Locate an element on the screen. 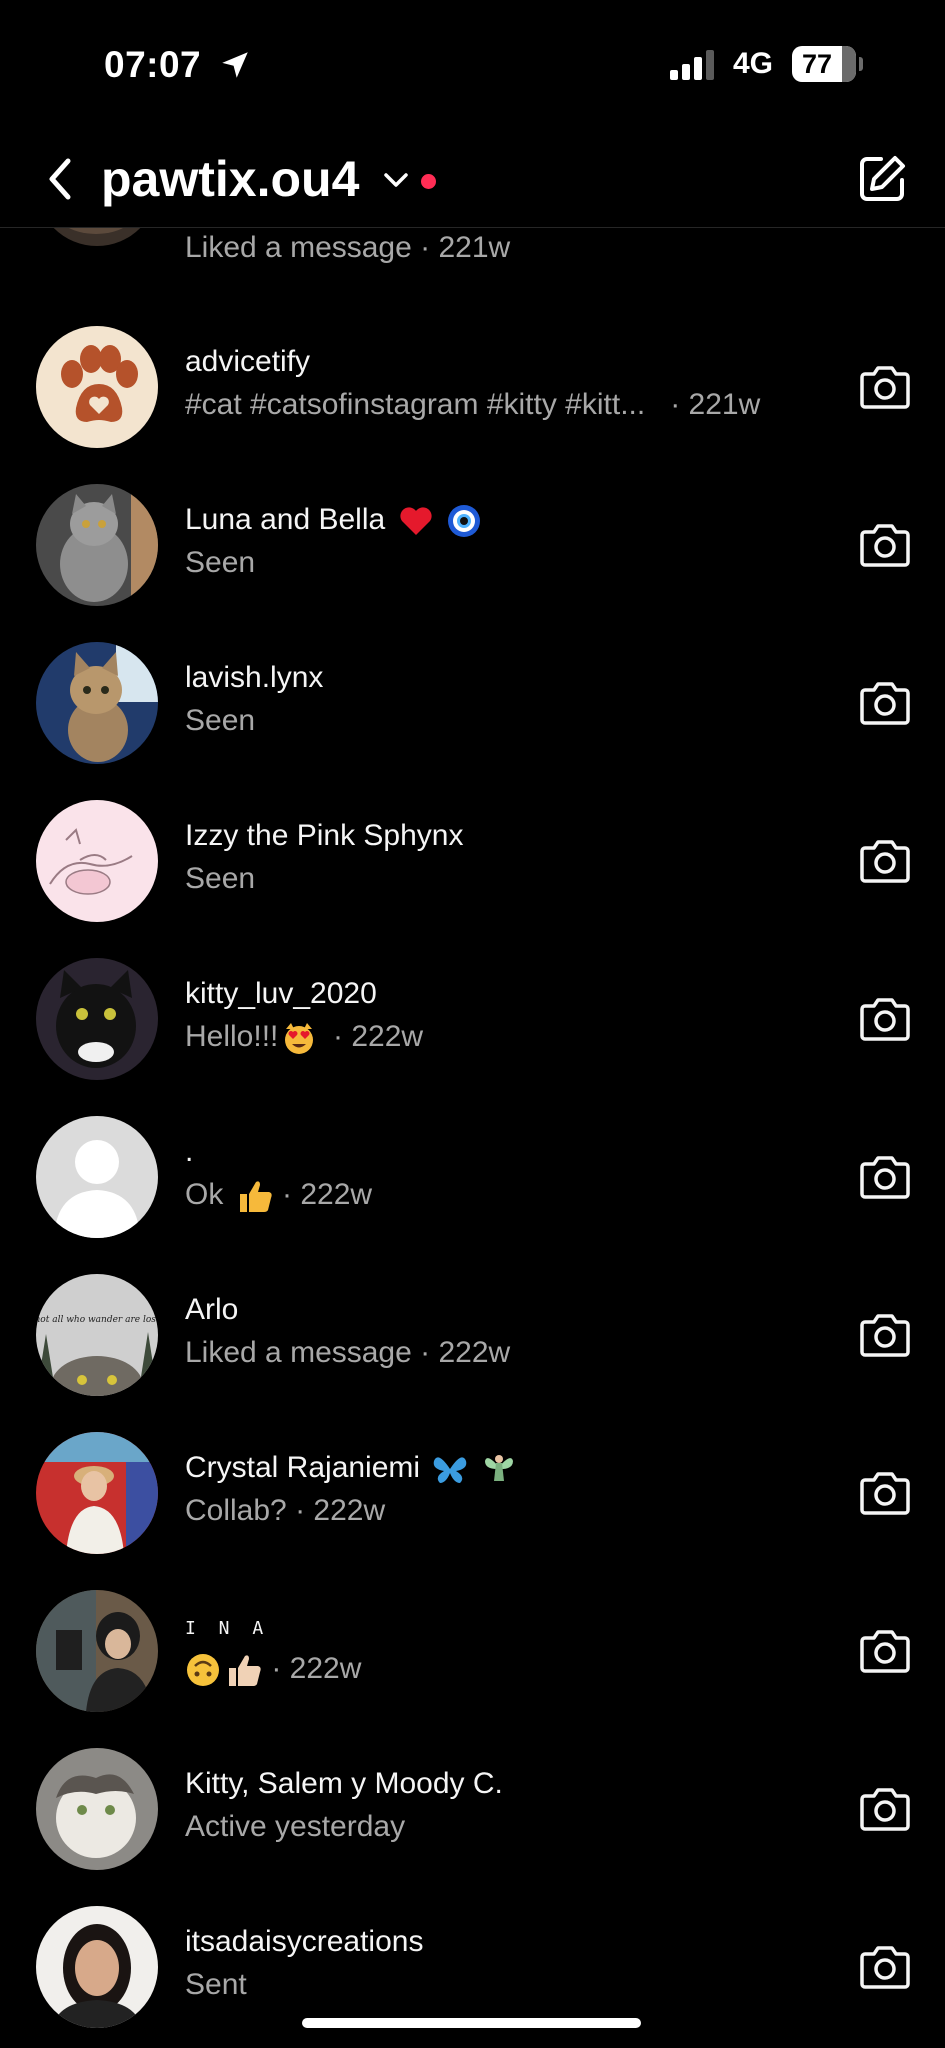  heart-eyes-cat-icon is located at coordinates (299, 1039).